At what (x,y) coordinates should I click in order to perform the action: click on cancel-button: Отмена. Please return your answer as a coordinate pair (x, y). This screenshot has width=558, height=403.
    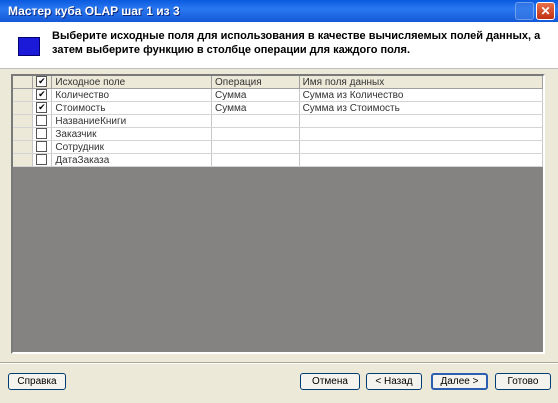
    Looking at the image, I should click on (330, 381).